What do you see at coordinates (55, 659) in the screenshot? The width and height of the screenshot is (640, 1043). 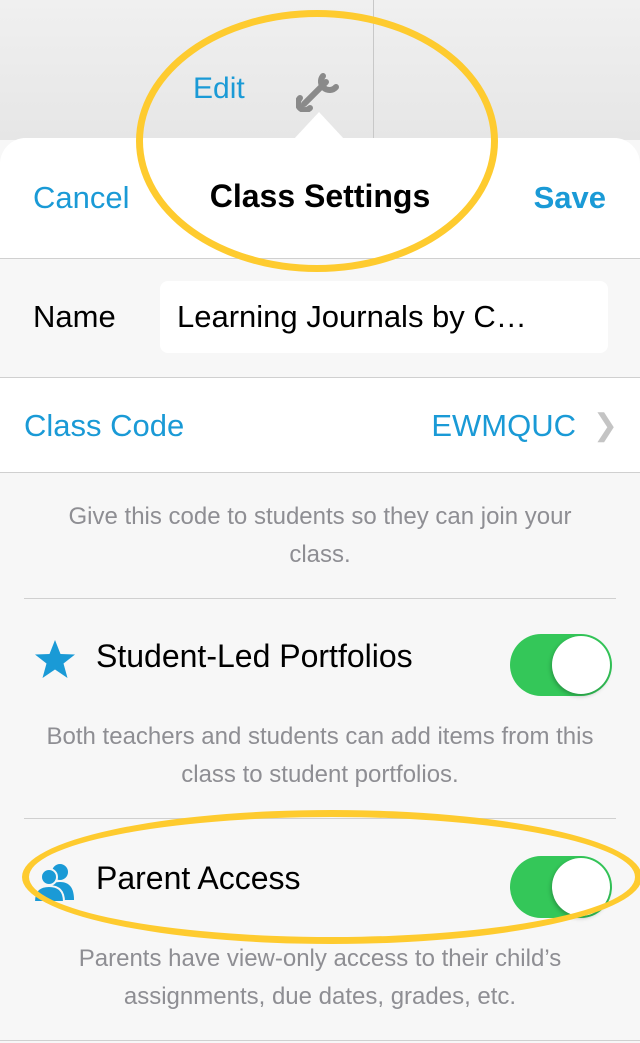 I see `star-icon` at bounding box center [55, 659].